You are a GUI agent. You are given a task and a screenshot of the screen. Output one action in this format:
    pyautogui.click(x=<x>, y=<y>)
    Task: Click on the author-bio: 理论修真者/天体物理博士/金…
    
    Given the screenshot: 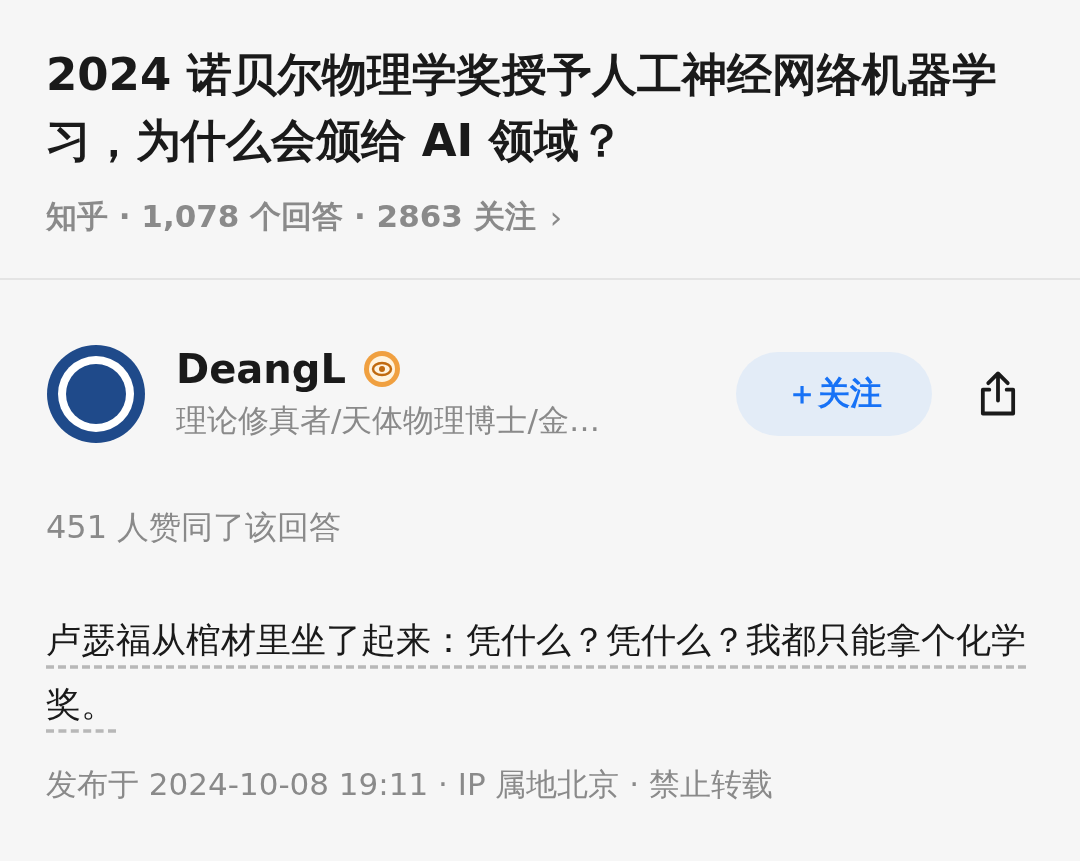 What is the action you would take?
    pyautogui.click(x=388, y=420)
    